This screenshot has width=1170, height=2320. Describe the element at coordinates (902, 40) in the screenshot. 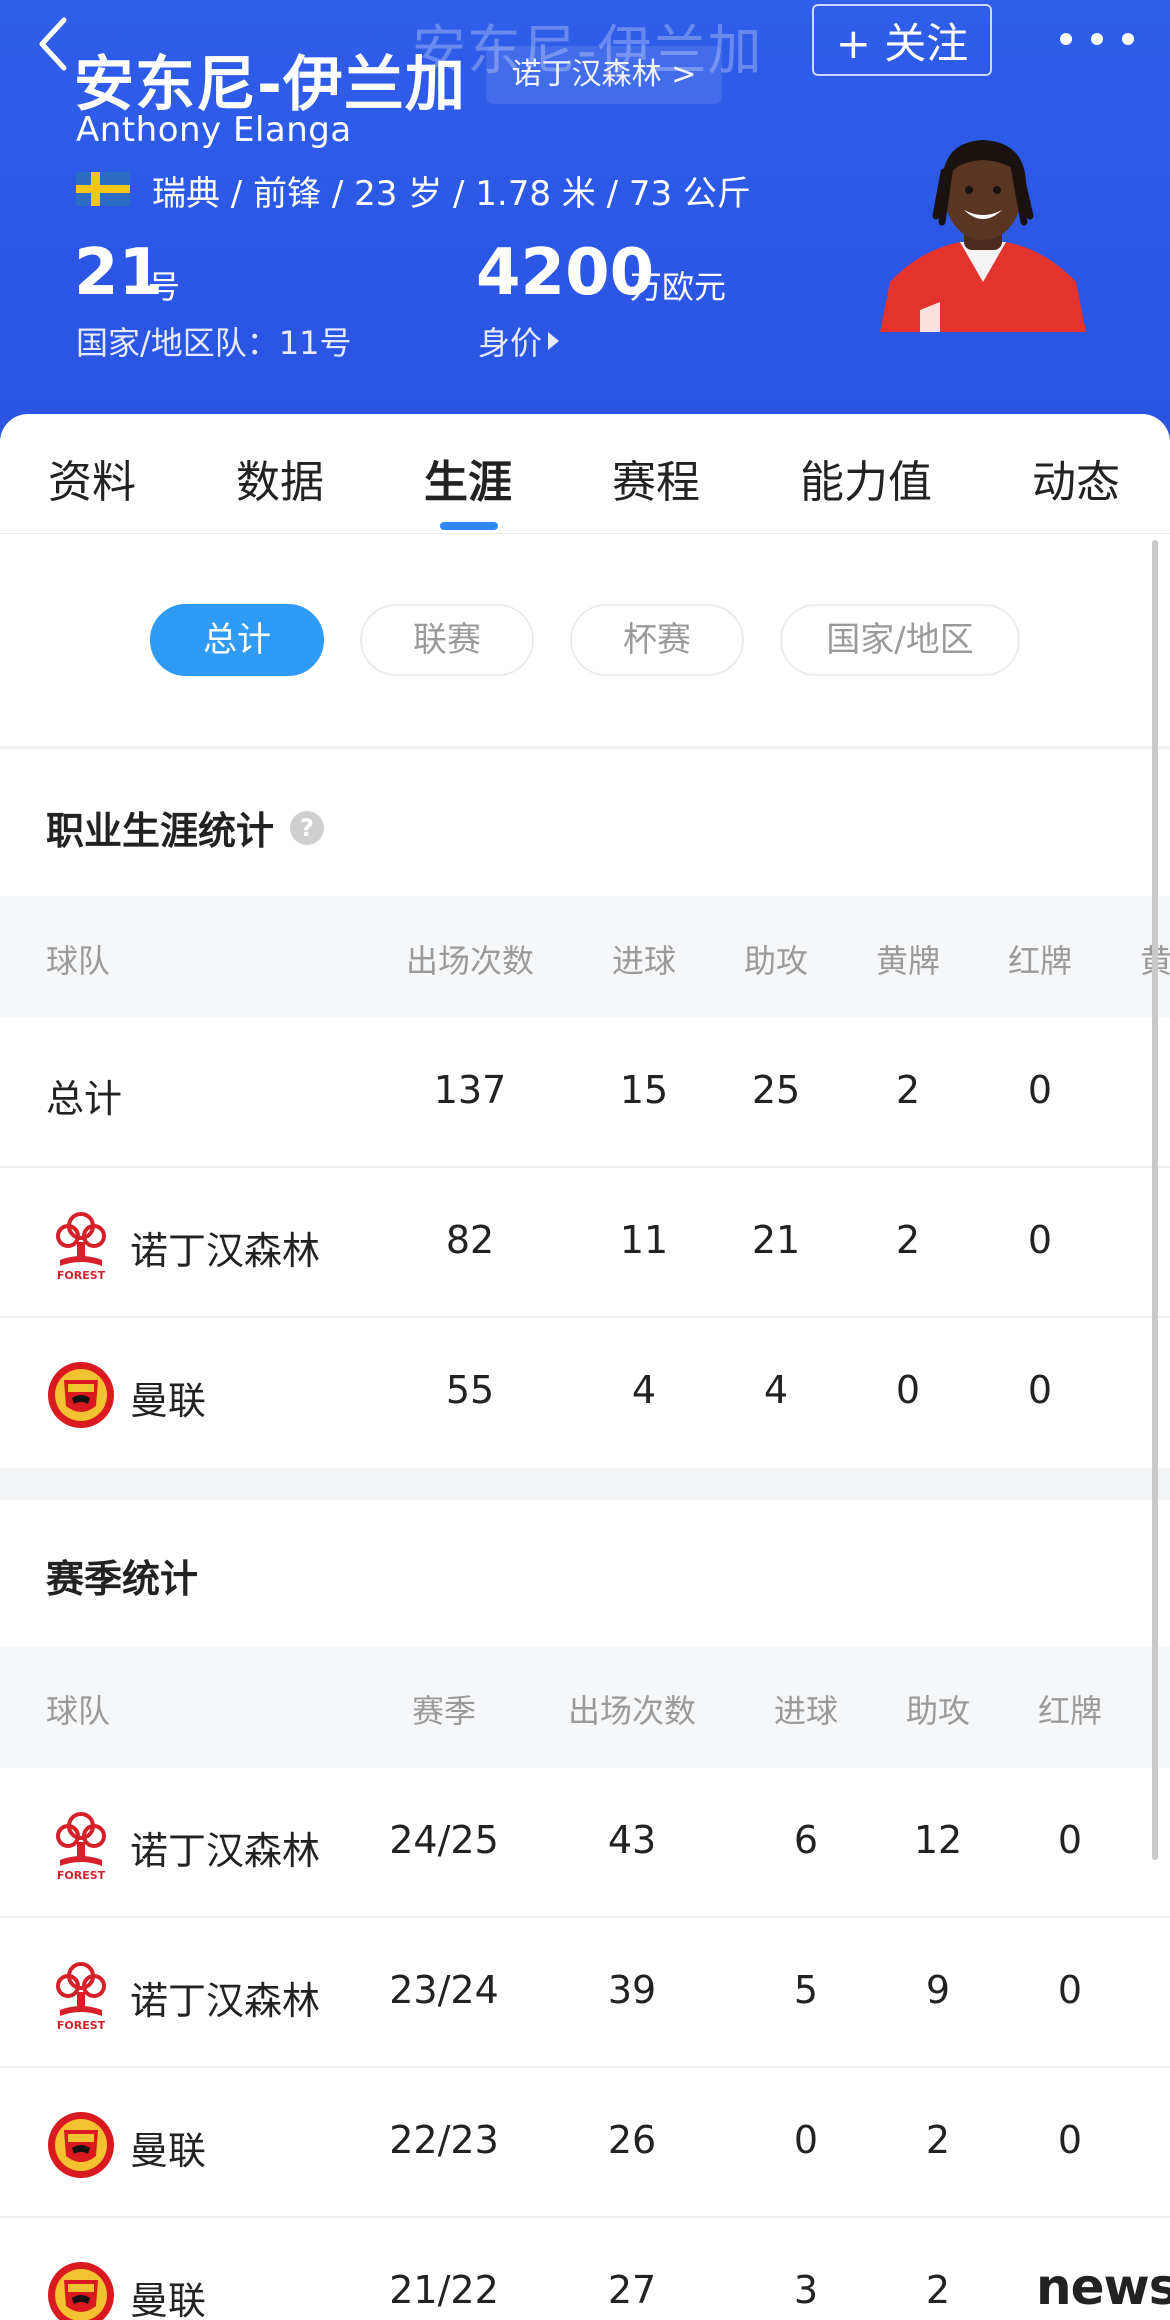

I see `follow-button: + 关注` at that location.